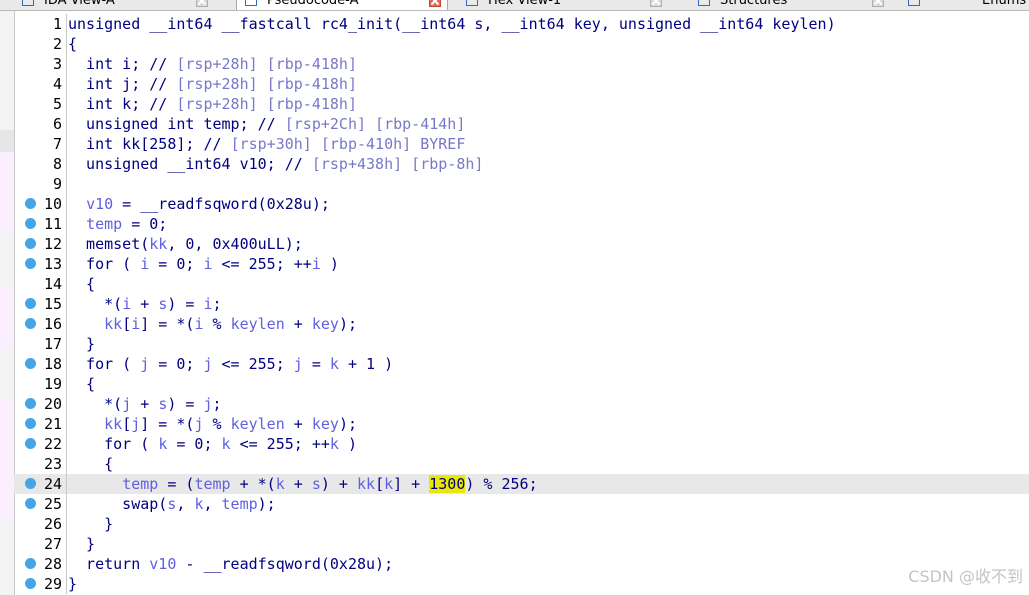  What do you see at coordinates (964, 5) in the screenshot?
I see `tab-enums: Enums` at bounding box center [964, 5].